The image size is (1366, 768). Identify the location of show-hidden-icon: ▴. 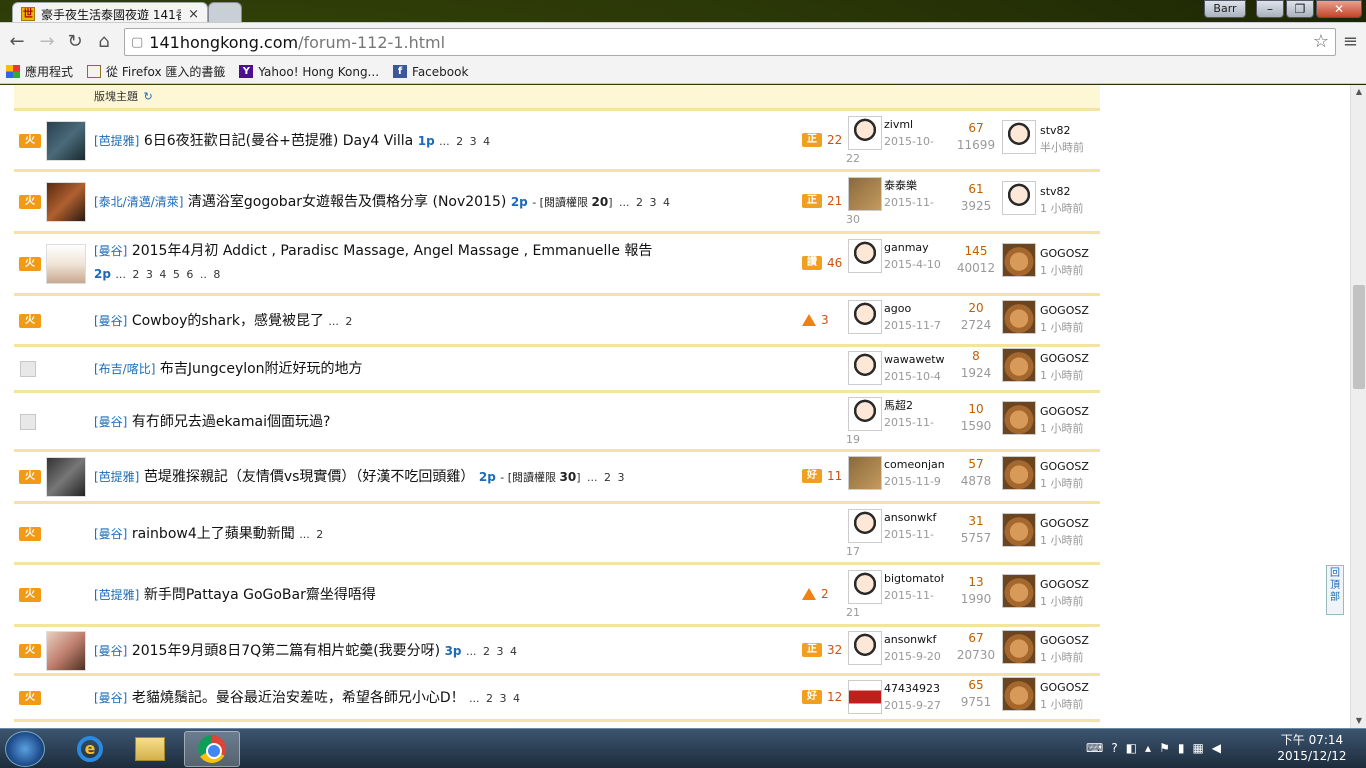
(1148, 748).